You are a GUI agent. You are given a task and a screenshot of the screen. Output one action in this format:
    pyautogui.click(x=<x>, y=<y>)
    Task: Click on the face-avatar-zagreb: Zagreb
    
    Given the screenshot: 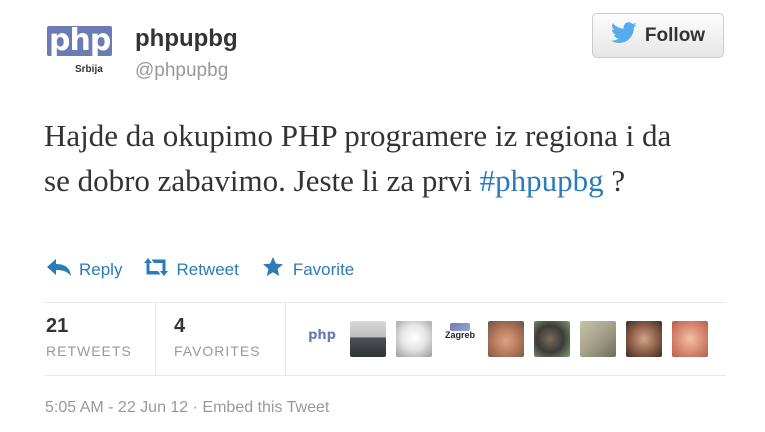 What is the action you would take?
    pyautogui.click(x=460, y=339)
    